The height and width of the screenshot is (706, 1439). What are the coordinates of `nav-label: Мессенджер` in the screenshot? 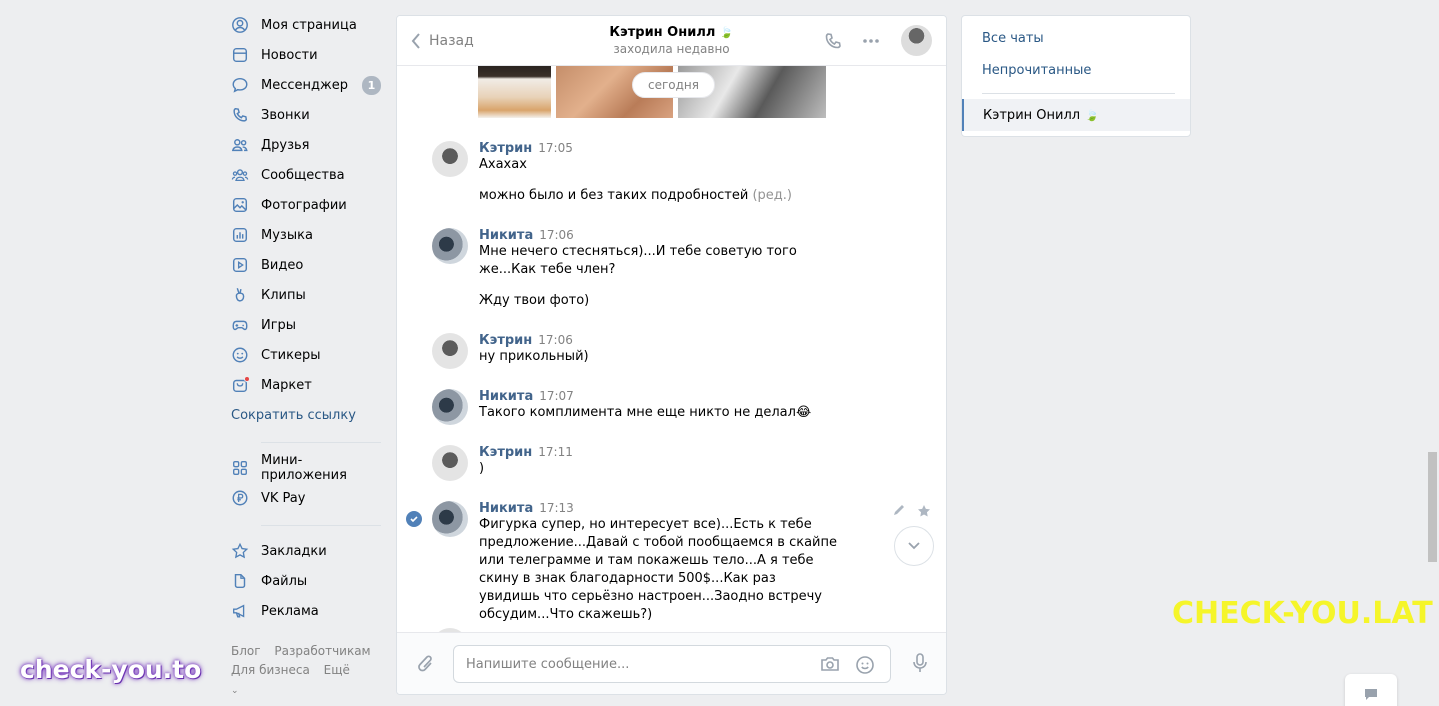 It's located at (304, 85).